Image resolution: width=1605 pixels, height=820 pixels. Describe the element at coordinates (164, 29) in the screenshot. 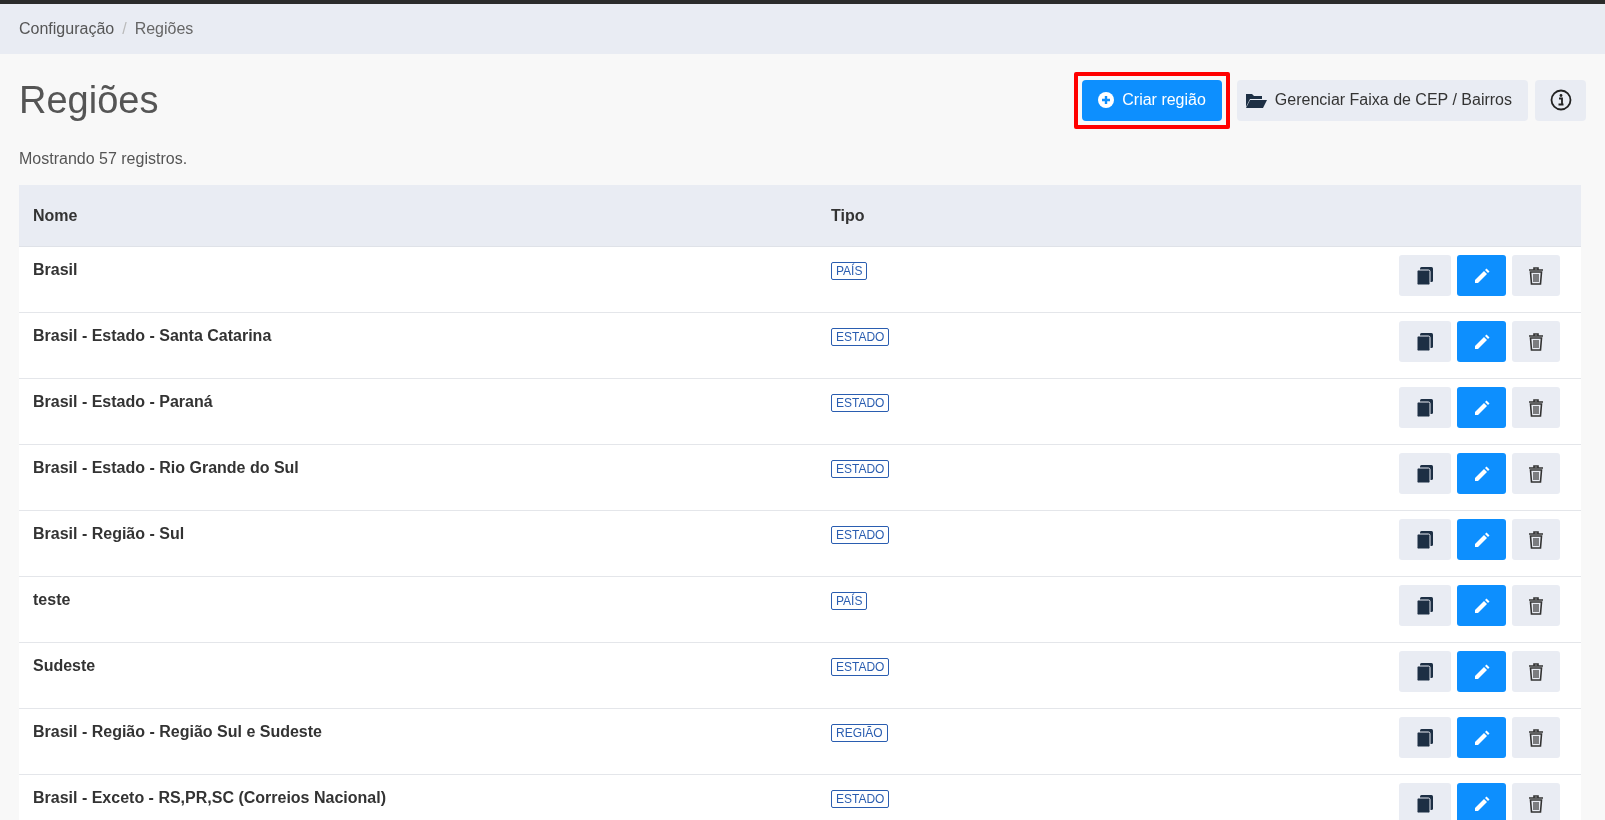

I see `breadcrumb-link: Regiões` at that location.